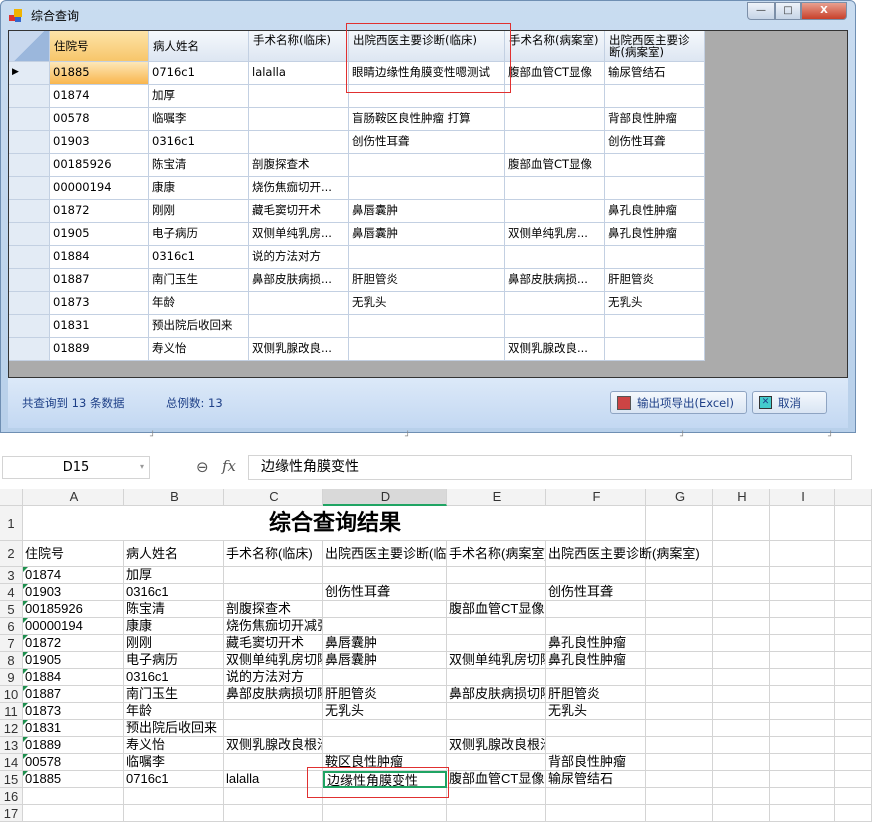  Describe the element at coordinates (199, 188) in the screenshot. I see `grid-cell: 康康` at that location.